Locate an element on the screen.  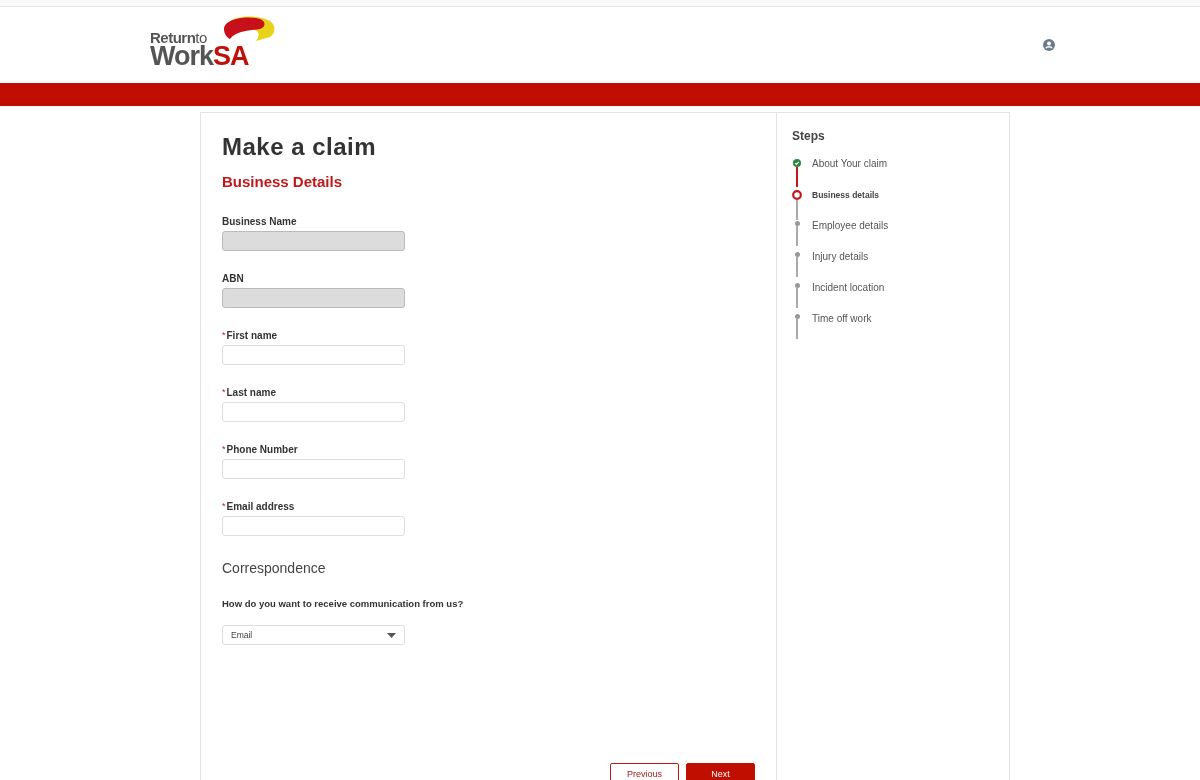
field-label: Phone Number is located at coordinates (262, 449).